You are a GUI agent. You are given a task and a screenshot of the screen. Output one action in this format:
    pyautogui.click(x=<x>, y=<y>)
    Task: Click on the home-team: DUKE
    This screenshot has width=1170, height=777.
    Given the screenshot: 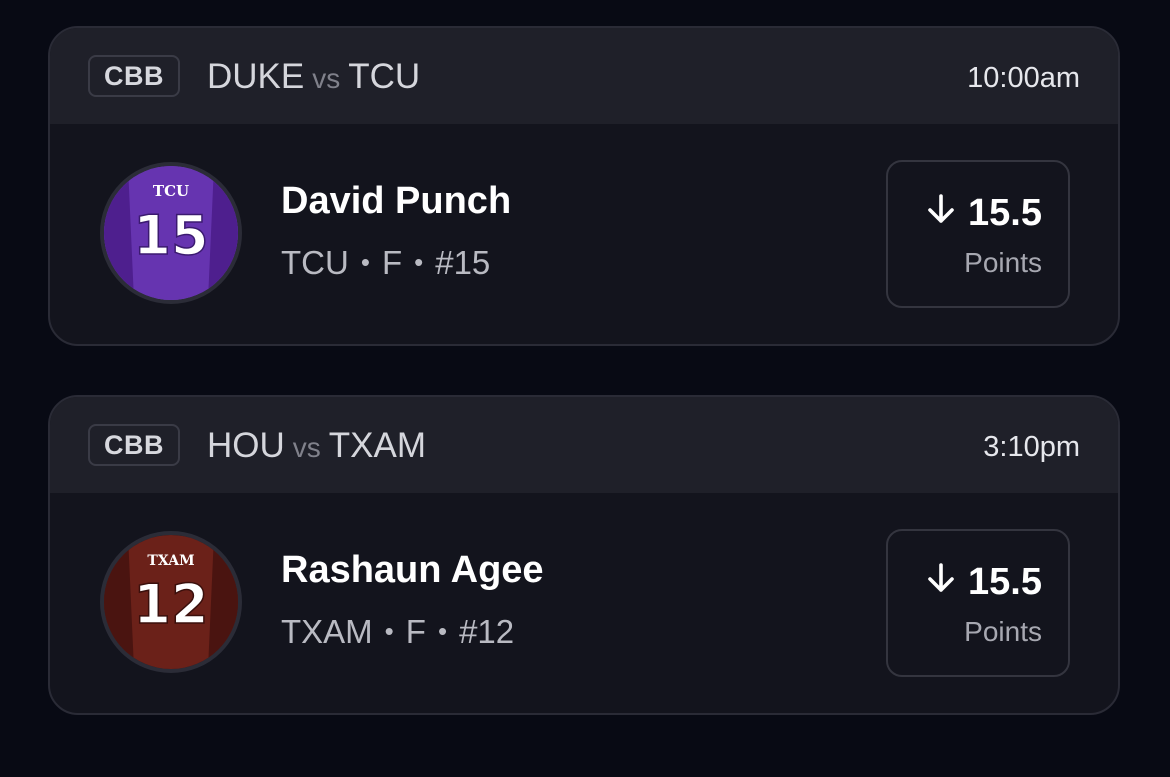 What is the action you would take?
    pyautogui.click(x=256, y=76)
    